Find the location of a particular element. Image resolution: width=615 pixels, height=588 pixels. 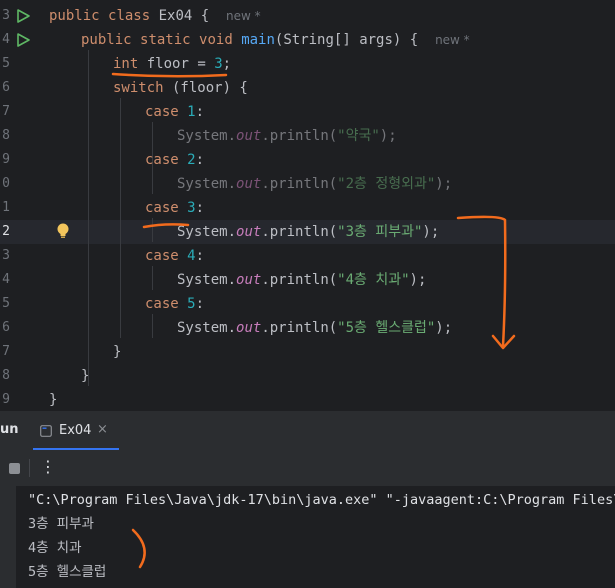

keyword: public is located at coordinates (74, 16).